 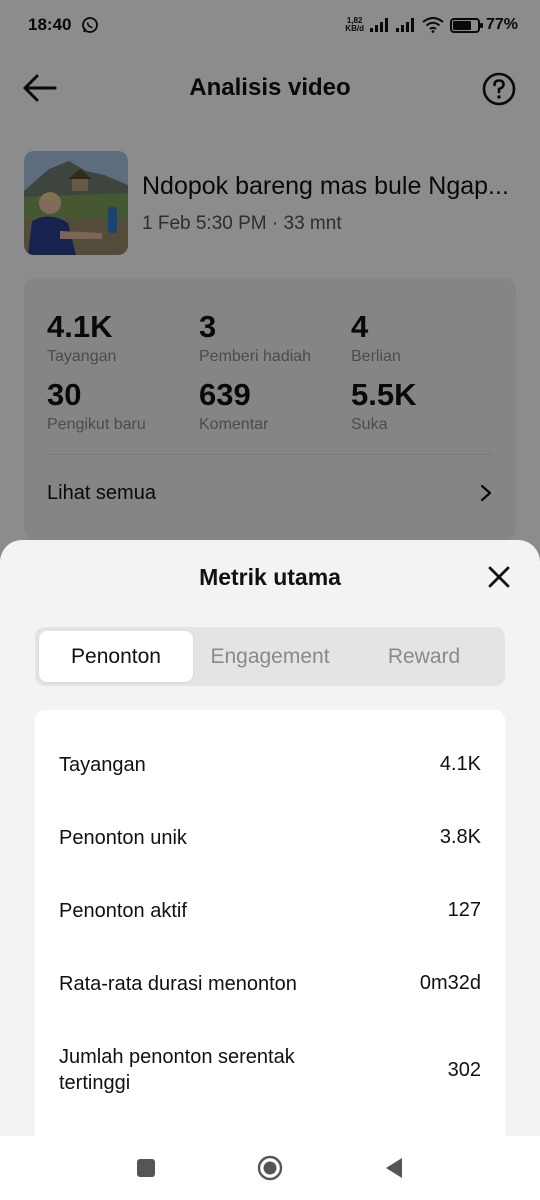 I want to click on triangle-back-icon, so click(x=394, y=1168).